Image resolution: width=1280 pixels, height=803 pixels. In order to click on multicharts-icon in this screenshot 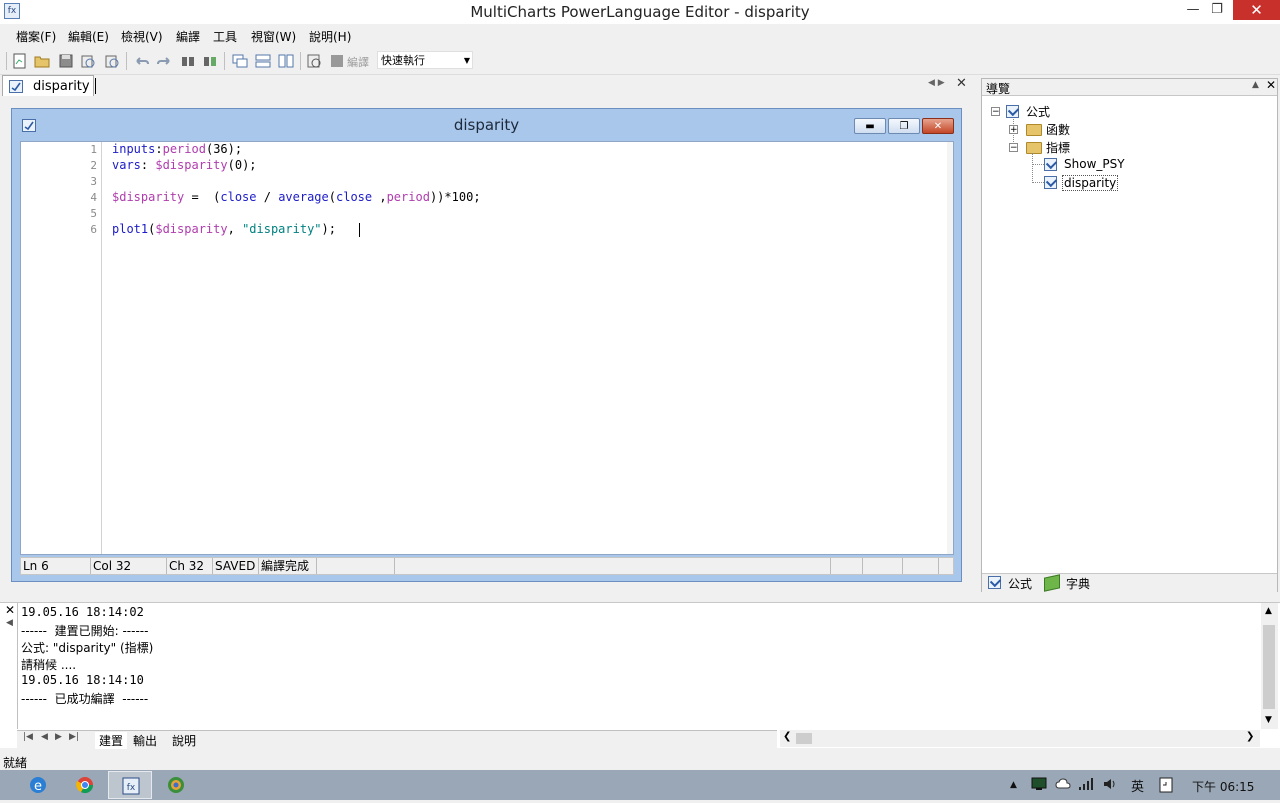, I will do `click(176, 785)`.